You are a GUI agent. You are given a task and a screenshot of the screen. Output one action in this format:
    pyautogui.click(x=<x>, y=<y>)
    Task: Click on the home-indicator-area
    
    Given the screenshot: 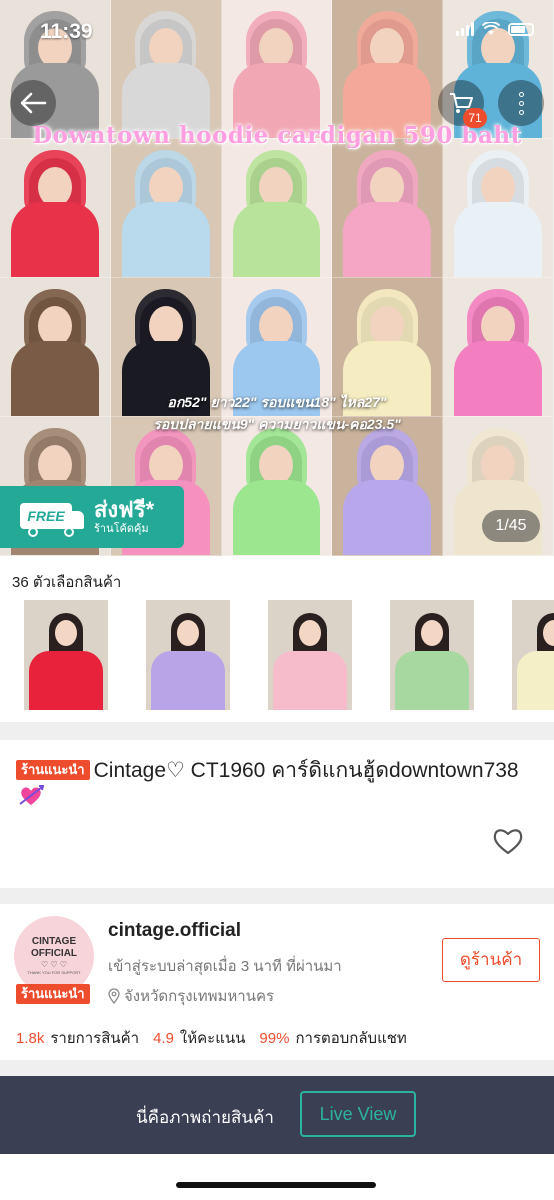 What is the action you would take?
    pyautogui.click(x=277, y=1177)
    